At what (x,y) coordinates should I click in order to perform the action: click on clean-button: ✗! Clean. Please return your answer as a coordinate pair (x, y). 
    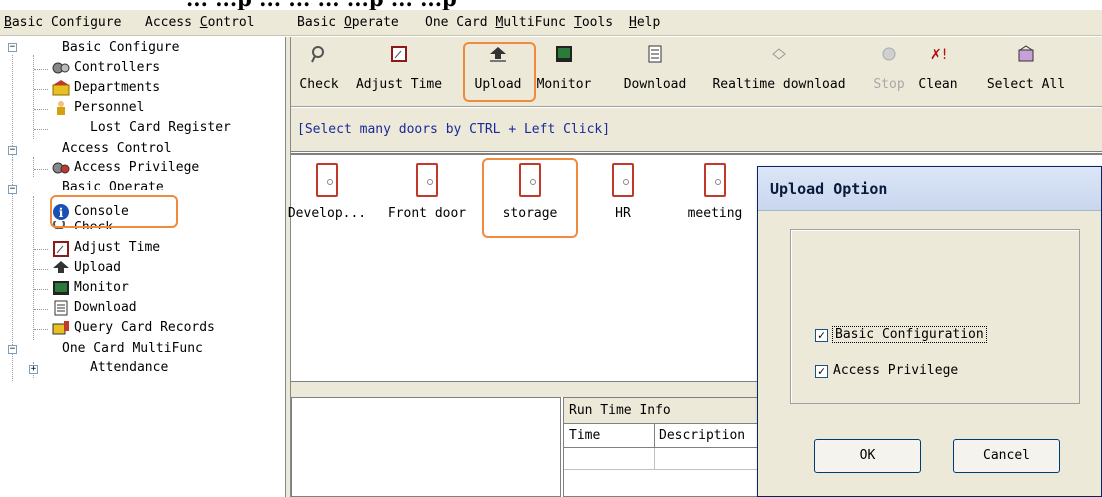
    Looking at the image, I should click on (938, 72).